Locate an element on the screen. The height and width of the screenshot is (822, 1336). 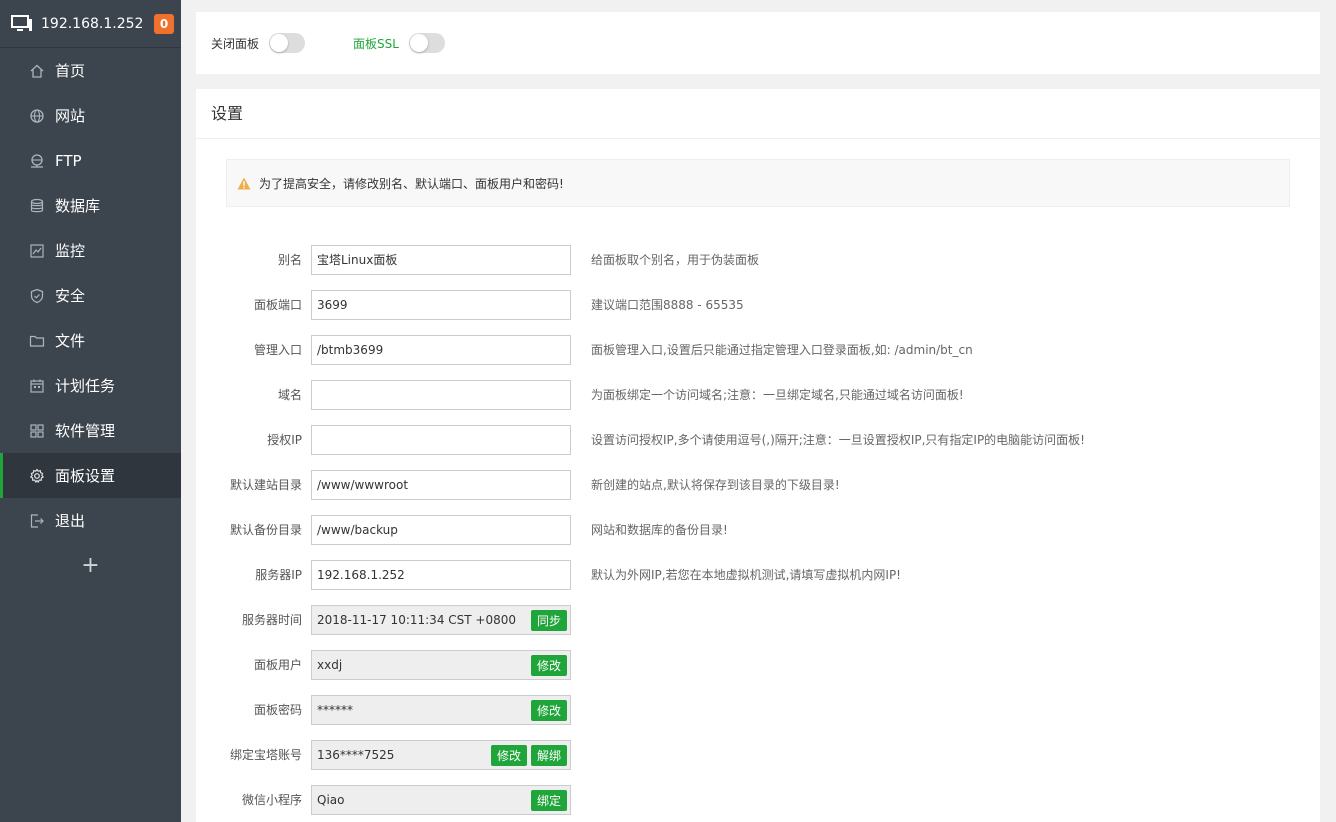
sidebar-item-label: 面板设置 is located at coordinates (85, 476).